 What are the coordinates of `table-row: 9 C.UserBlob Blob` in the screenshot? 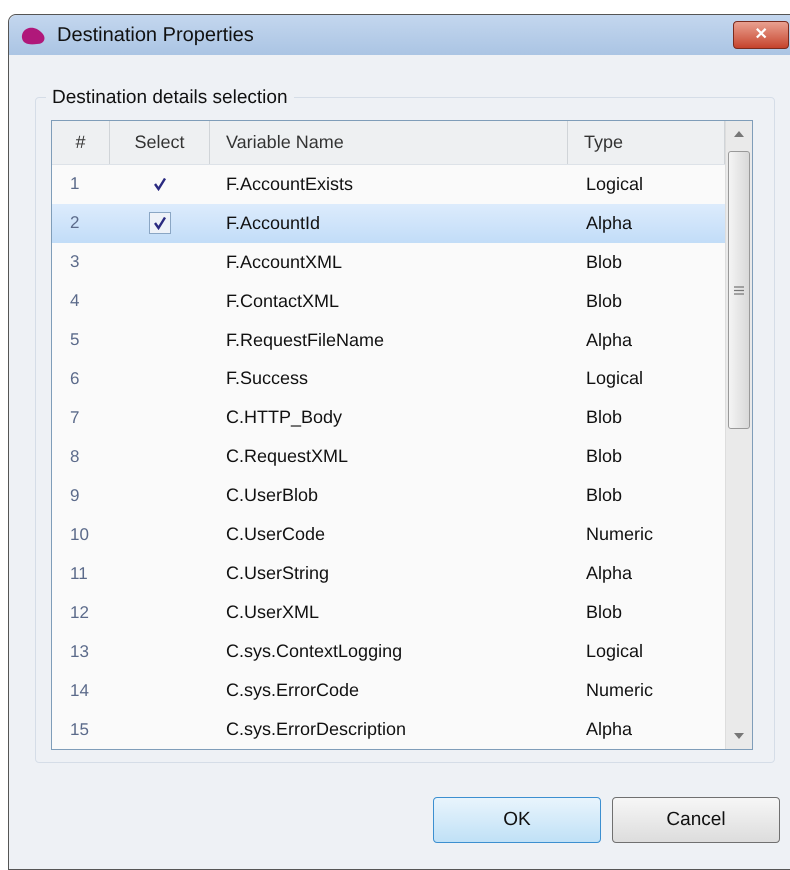 It's located at (388, 496).